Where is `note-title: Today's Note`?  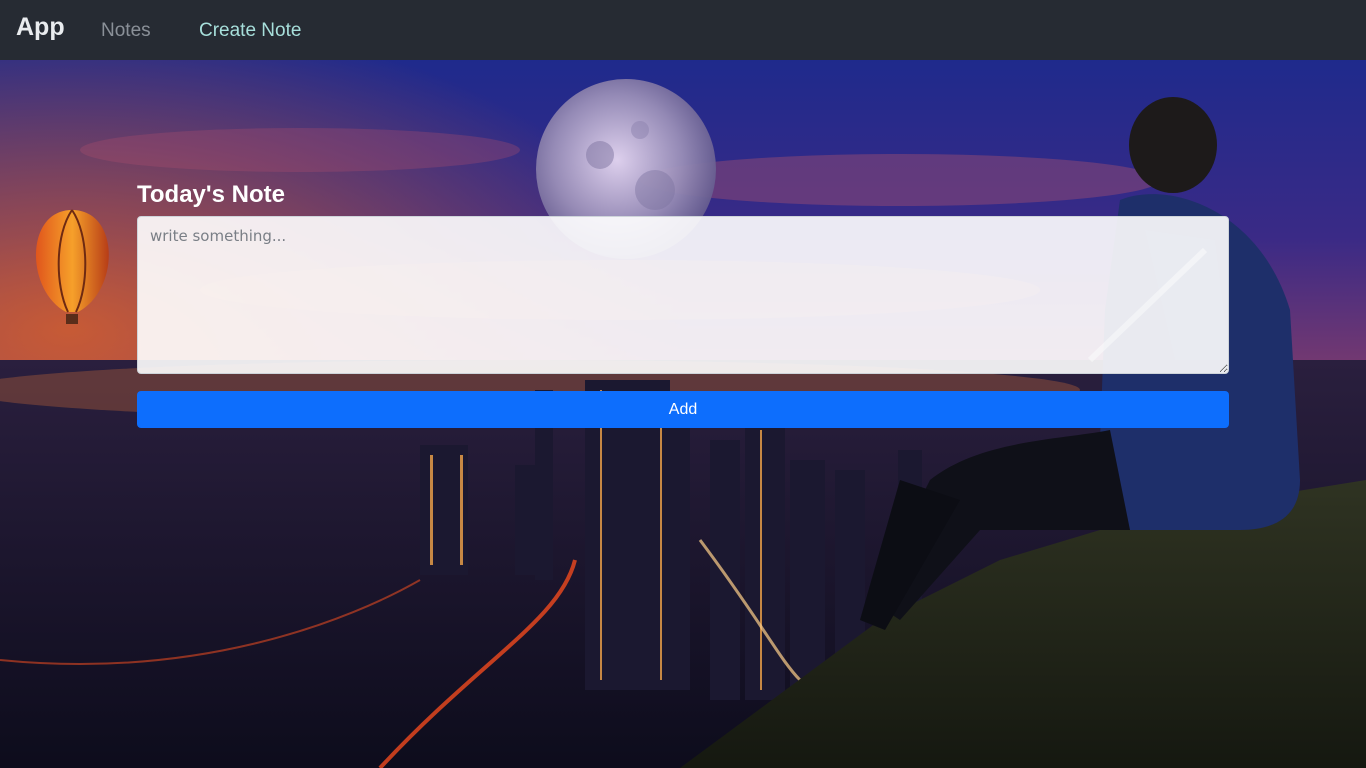 note-title: Today's Note is located at coordinates (211, 194).